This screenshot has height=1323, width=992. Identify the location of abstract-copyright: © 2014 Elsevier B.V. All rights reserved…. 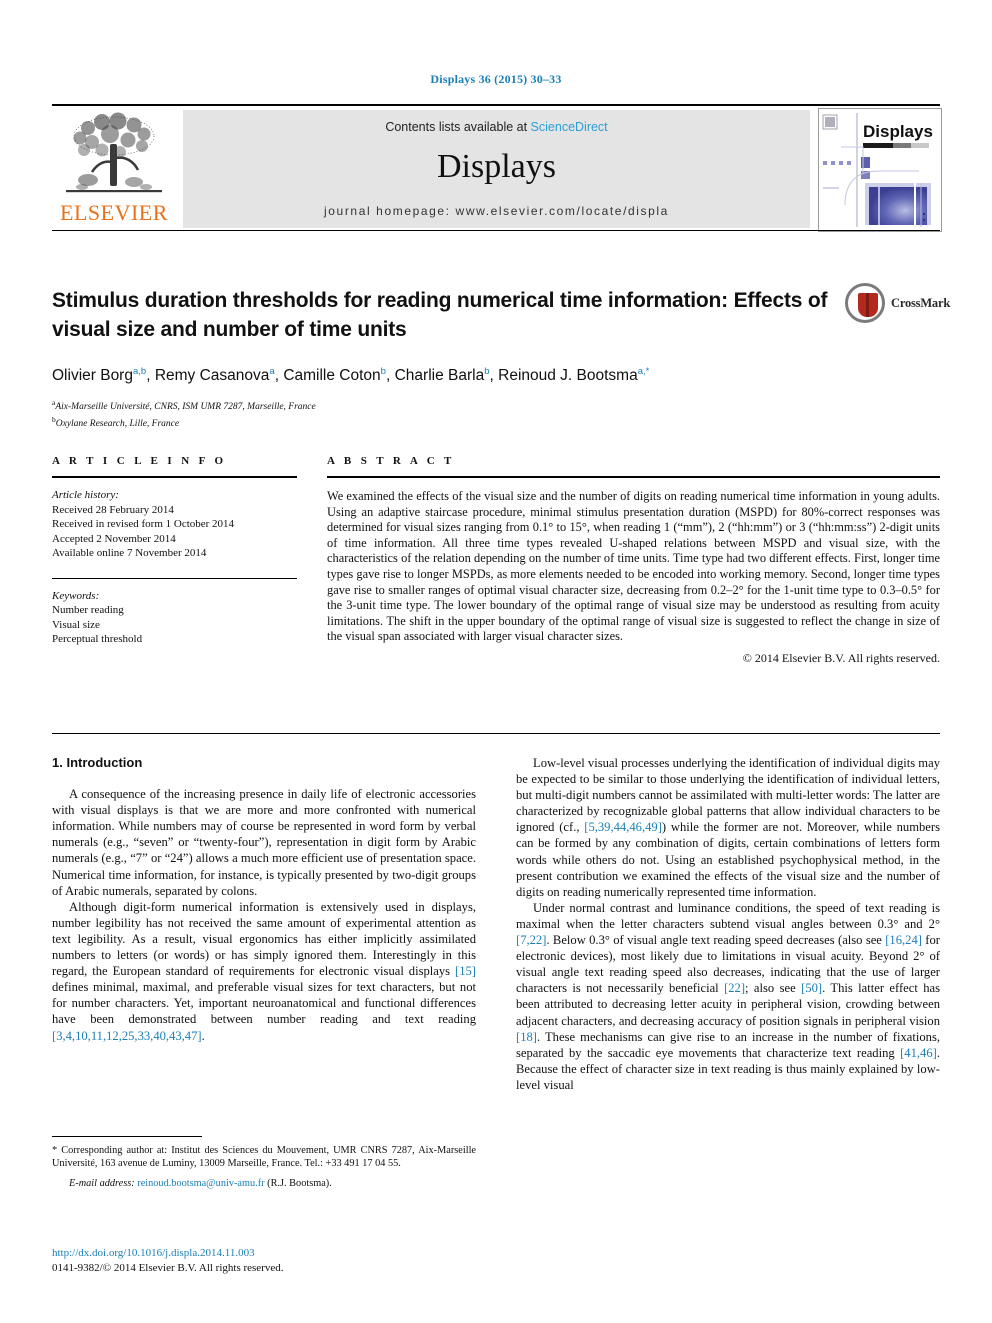
(841, 657).